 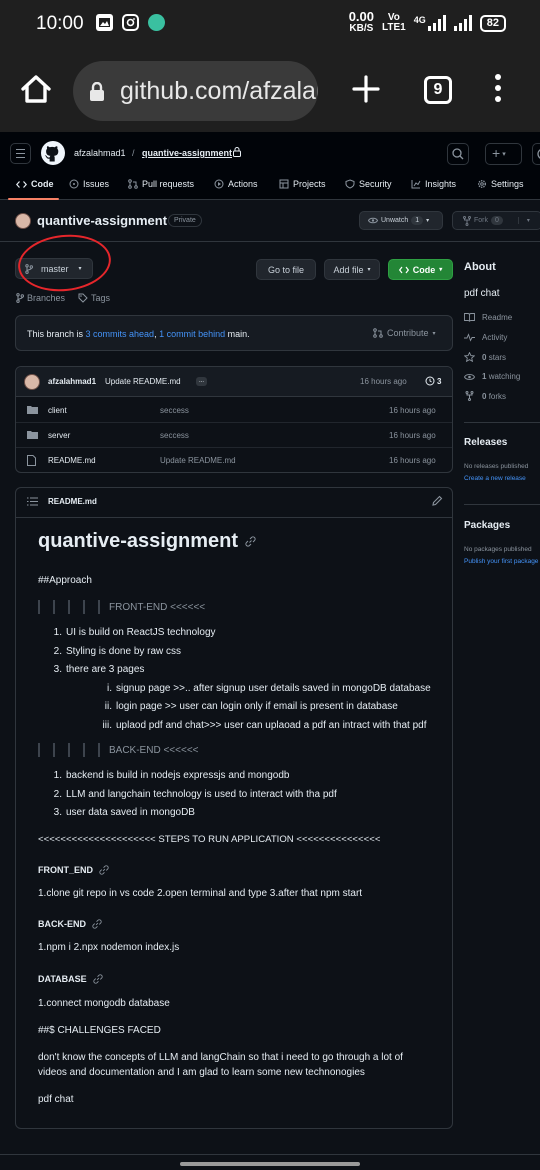 What do you see at coordinates (31, 460) in the screenshot?
I see `file-icon` at bounding box center [31, 460].